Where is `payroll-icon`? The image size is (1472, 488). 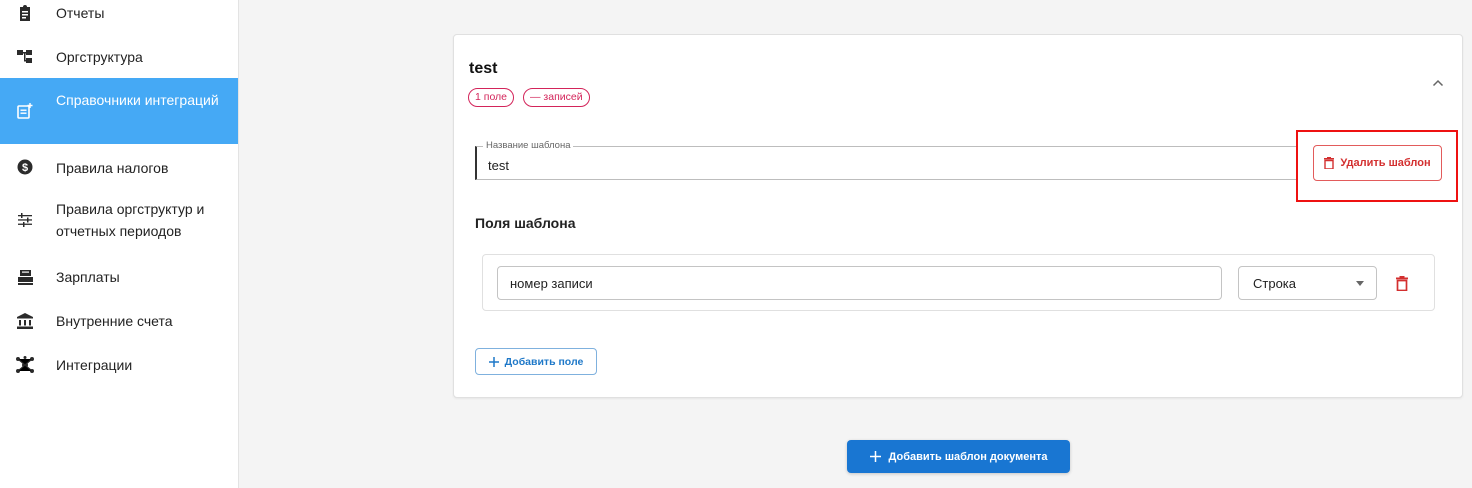
payroll-icon is located at coordinates (25, 277).